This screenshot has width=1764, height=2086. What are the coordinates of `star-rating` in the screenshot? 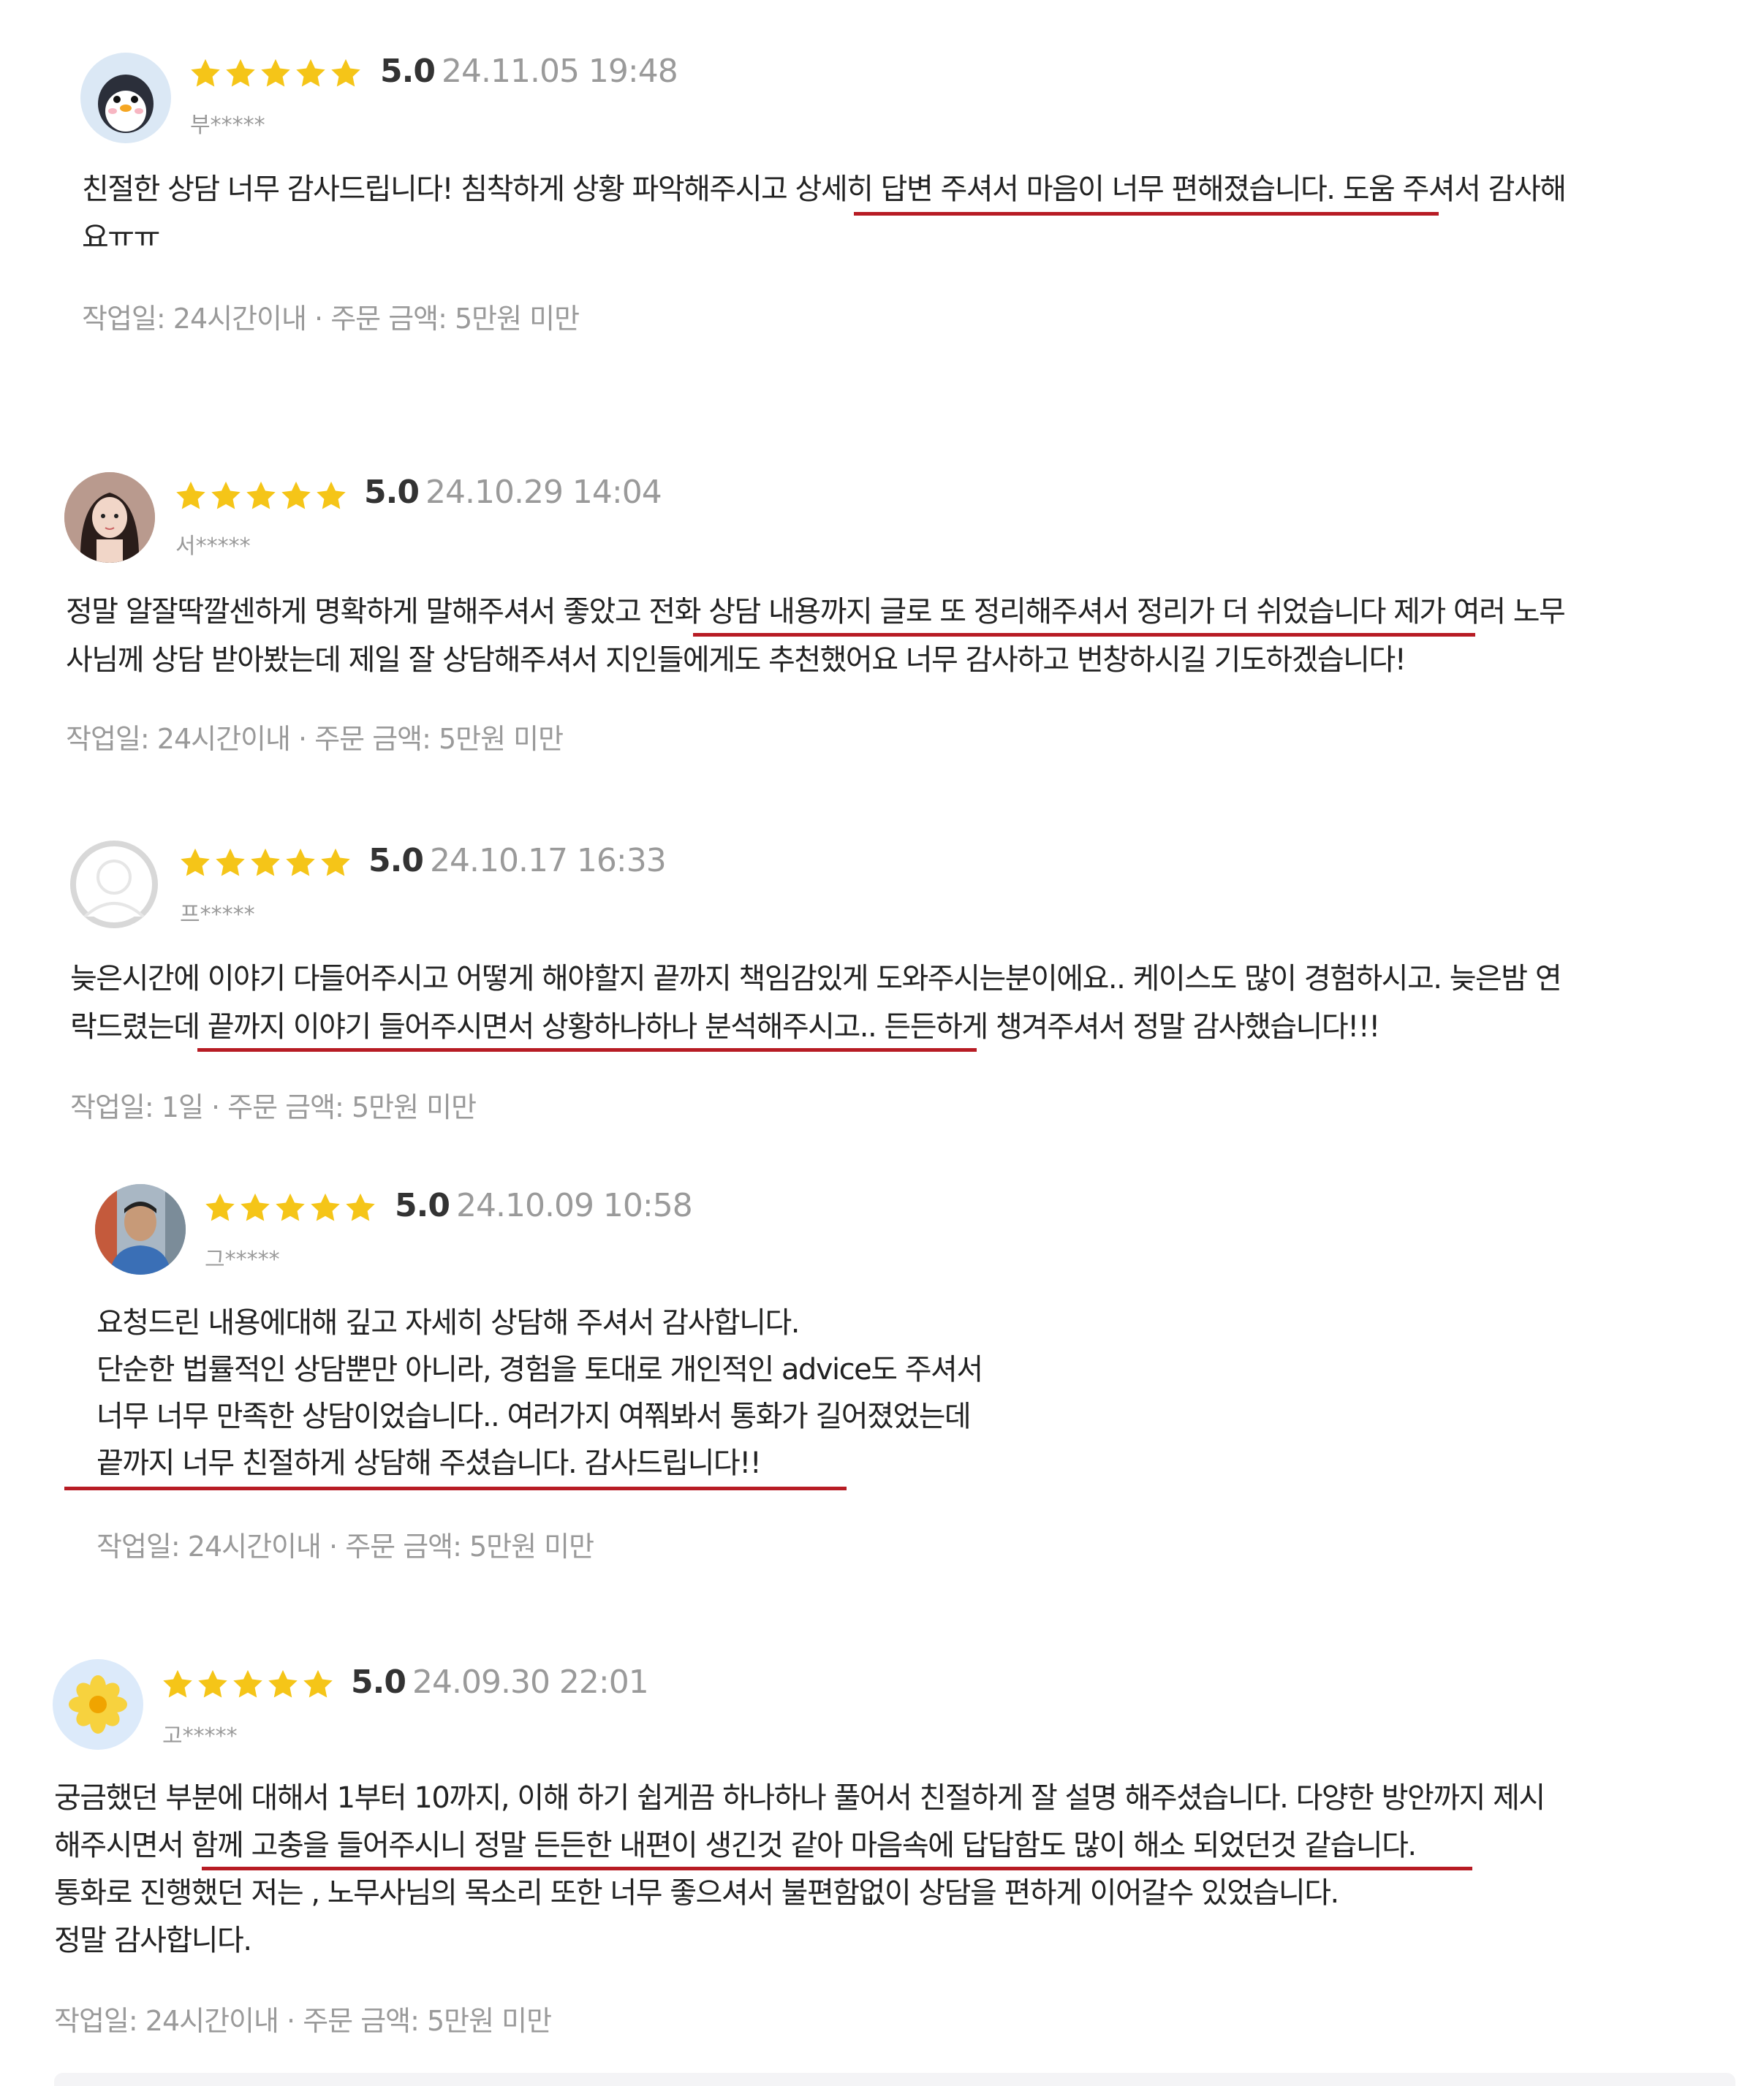 It's located at (248, 1686).